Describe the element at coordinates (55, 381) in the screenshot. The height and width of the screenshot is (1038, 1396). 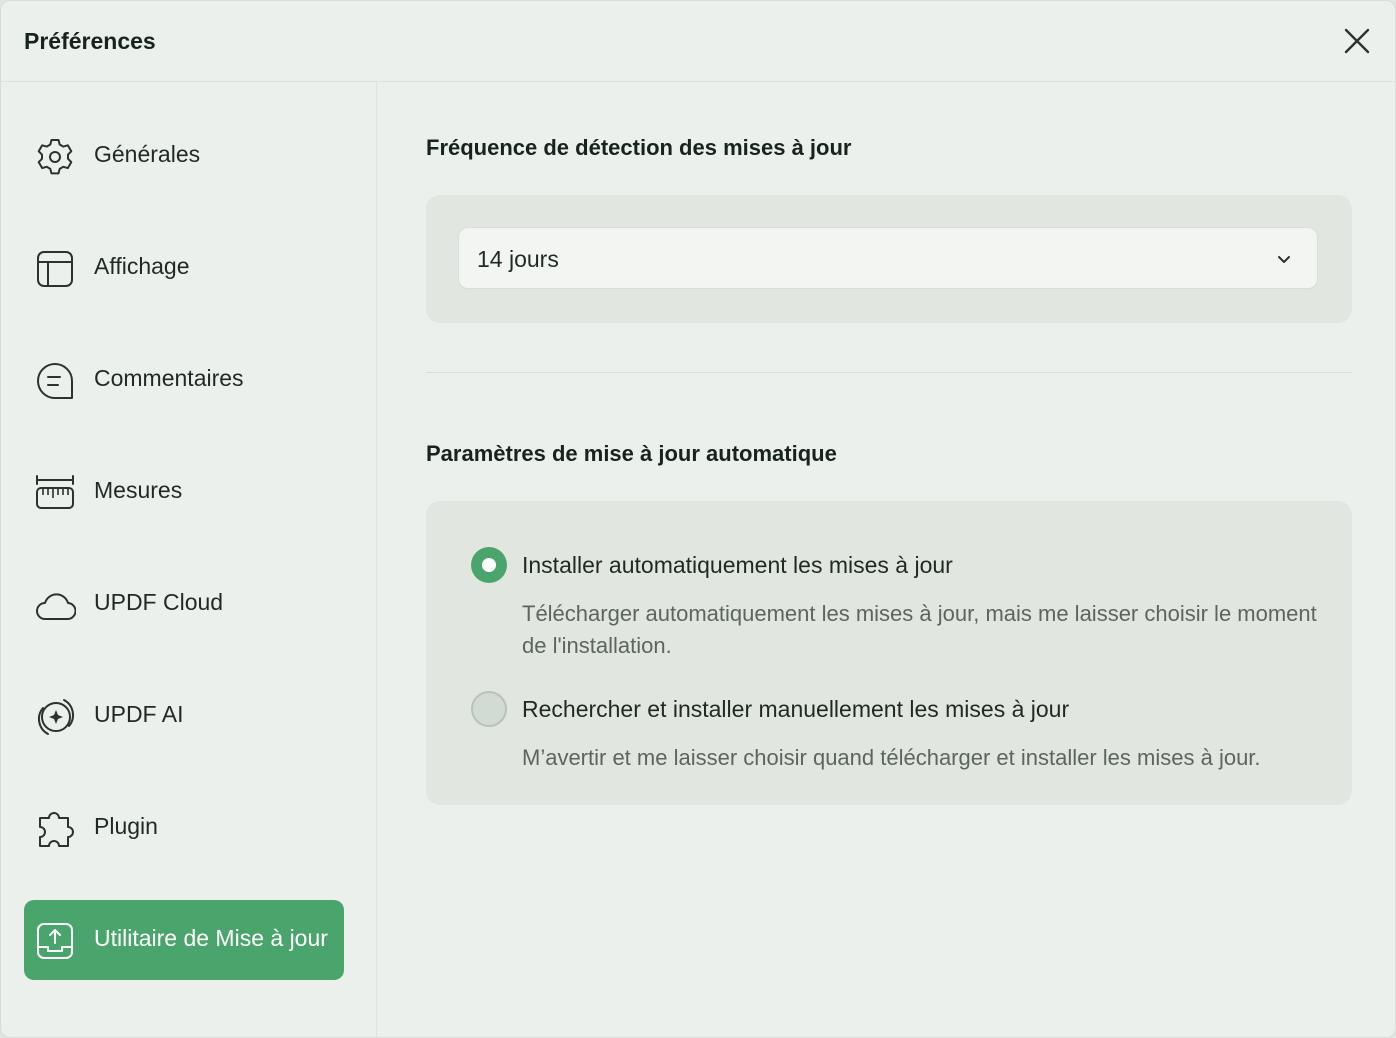
I see `comment-icon` at that location.